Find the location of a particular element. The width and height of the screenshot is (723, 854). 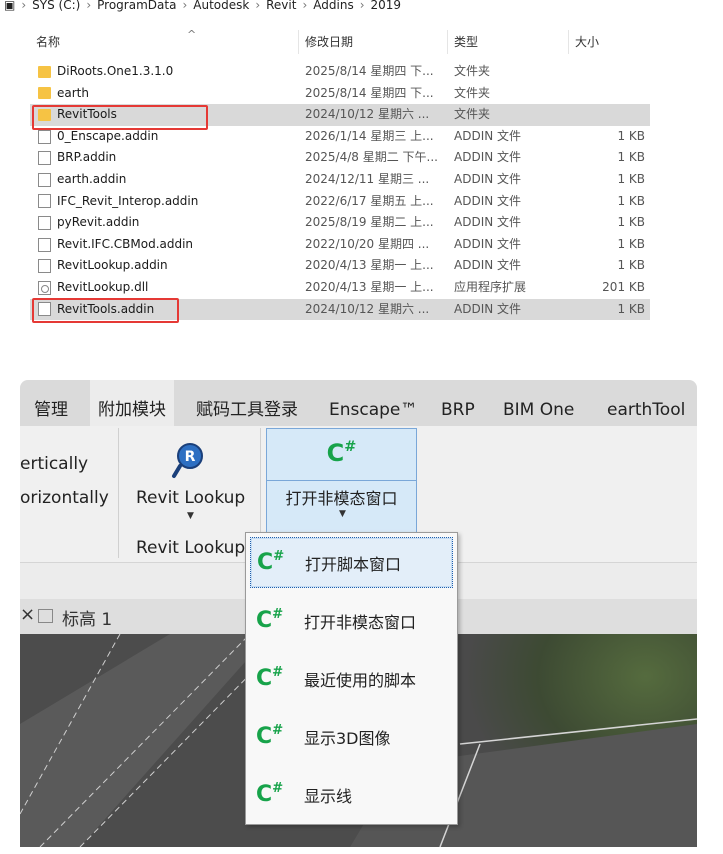

column-header-type: 类型 is located at coordinates (509, 42).